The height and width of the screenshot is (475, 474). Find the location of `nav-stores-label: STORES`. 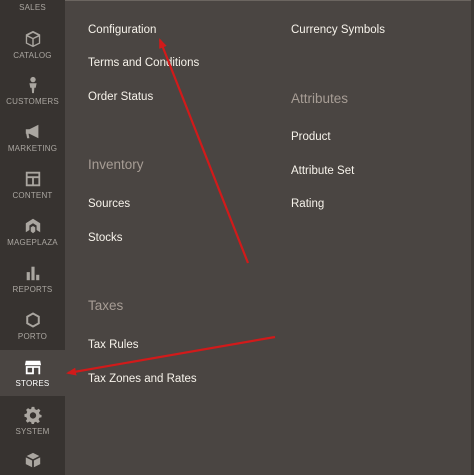

nav-stores-label: STORES is located at coordinates (32, 383).